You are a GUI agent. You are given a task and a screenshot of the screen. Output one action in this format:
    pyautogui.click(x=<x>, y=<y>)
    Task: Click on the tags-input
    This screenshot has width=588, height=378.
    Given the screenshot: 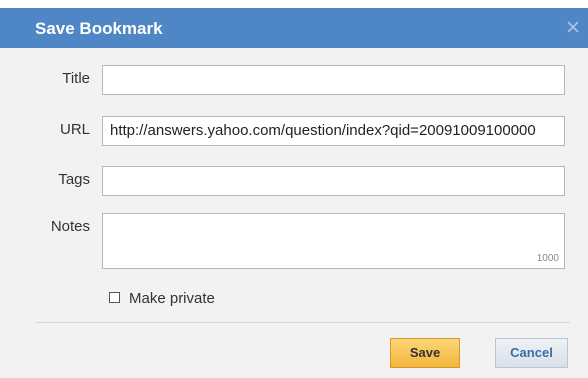 What is the action you would take?
    pyautogui.click(x=333, y=181)
    